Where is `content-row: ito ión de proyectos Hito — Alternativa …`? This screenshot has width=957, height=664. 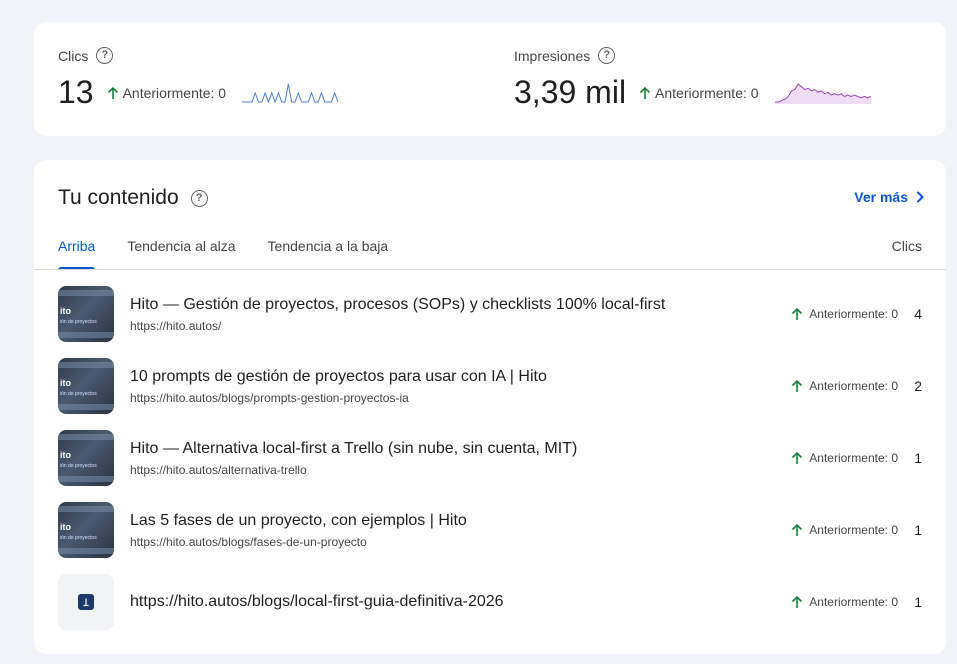 content-row: ito ión de proyectos Hito — Alternativa … is located at coordinates (490, 458).